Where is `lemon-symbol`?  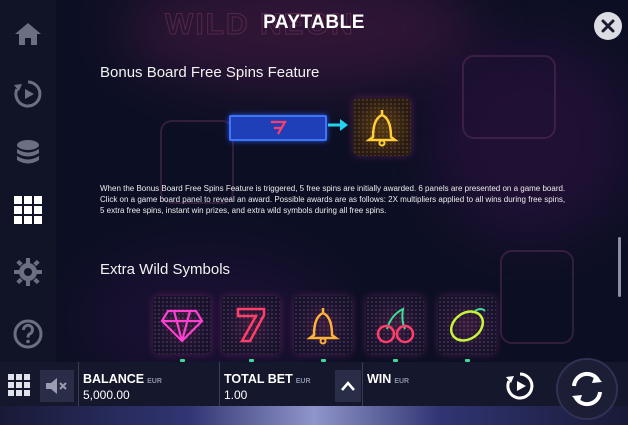 lemon-symbol is located at coordinates (467, 325).